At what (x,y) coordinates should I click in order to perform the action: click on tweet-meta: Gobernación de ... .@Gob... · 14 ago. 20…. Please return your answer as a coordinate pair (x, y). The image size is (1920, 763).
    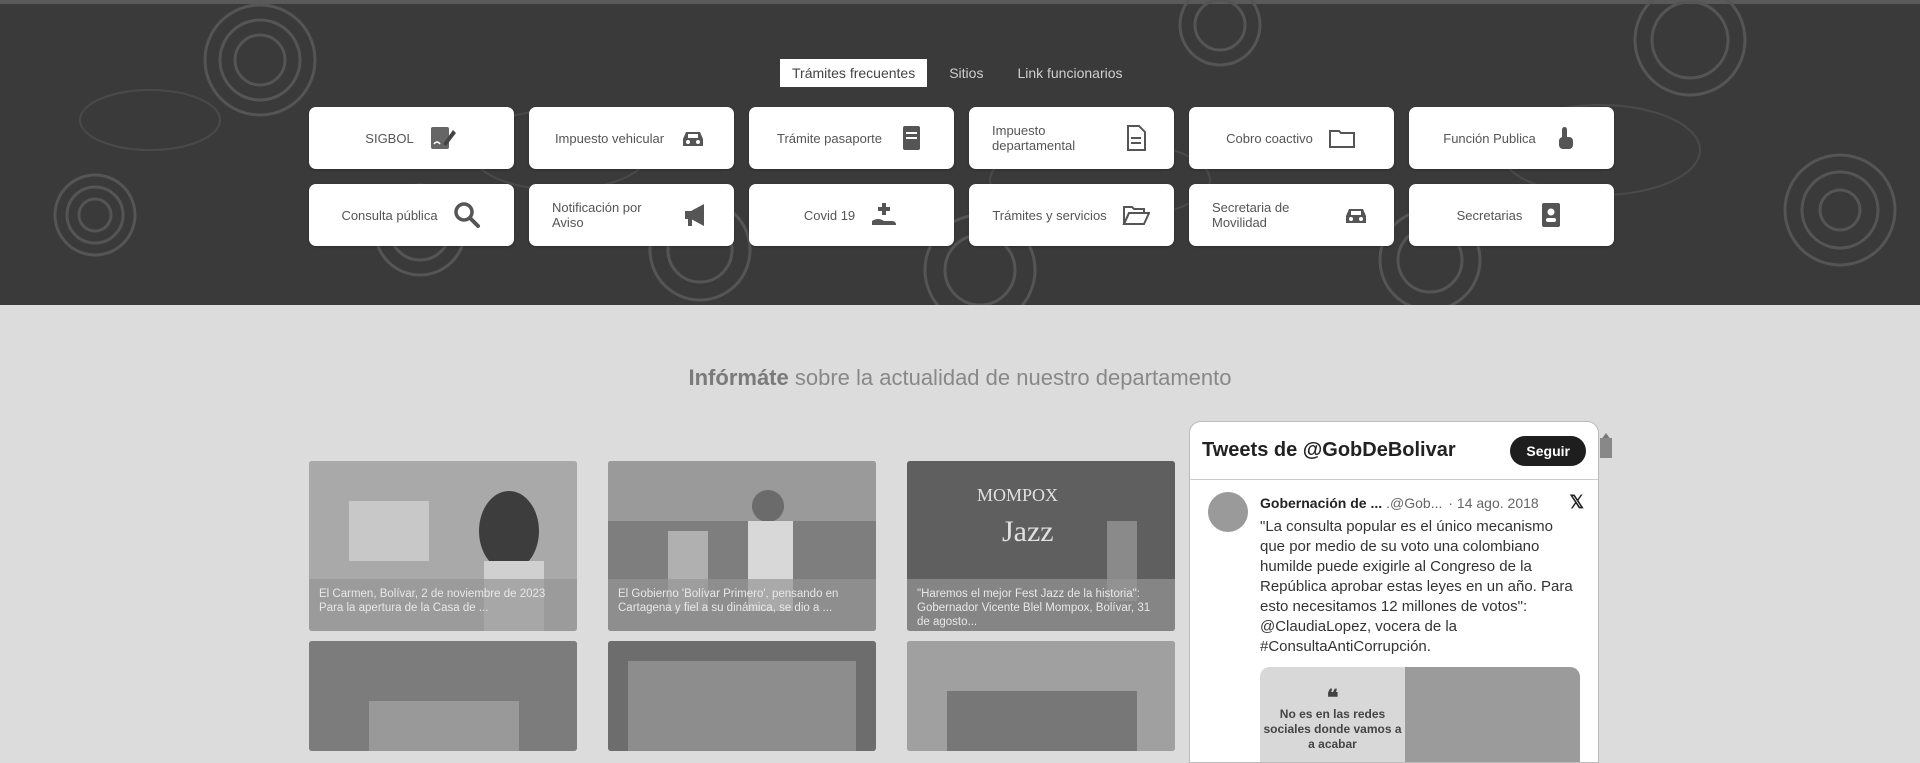
    Looking at the image, I should click on (1422, 502).